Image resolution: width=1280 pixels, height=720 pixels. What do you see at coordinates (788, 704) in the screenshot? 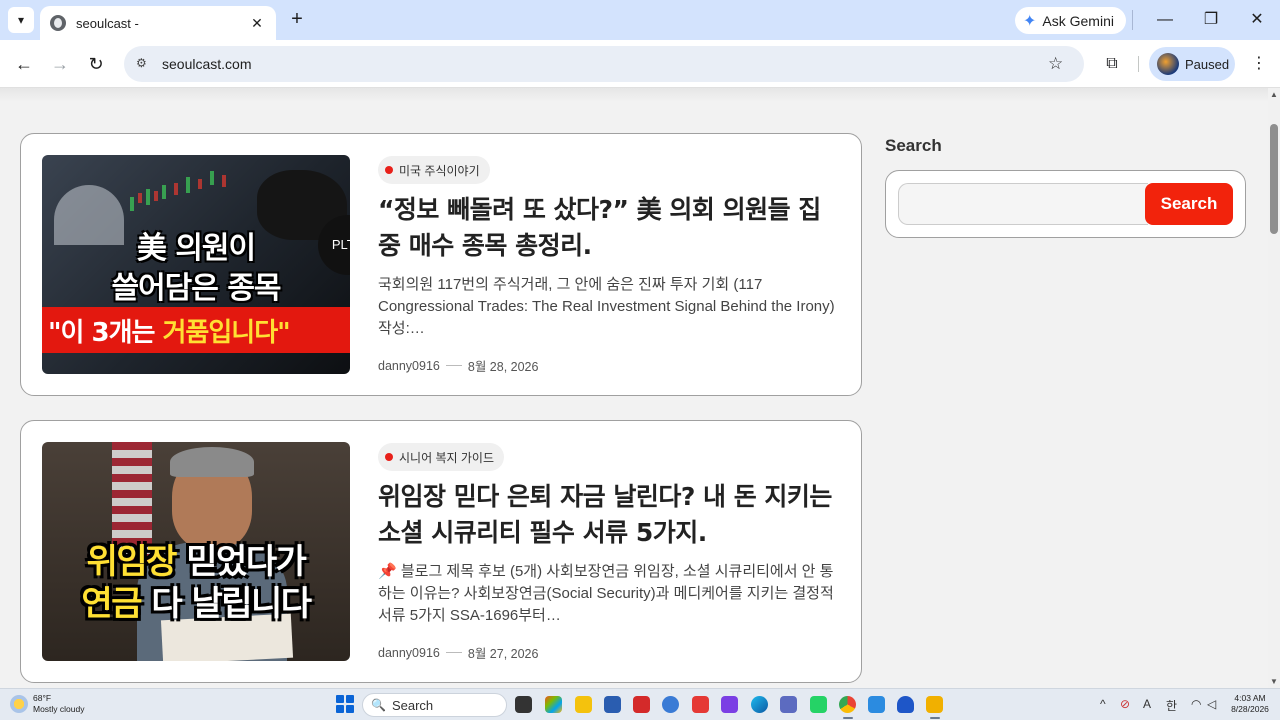
I see `app-indigo-icon` at bounding box center [788, 704].